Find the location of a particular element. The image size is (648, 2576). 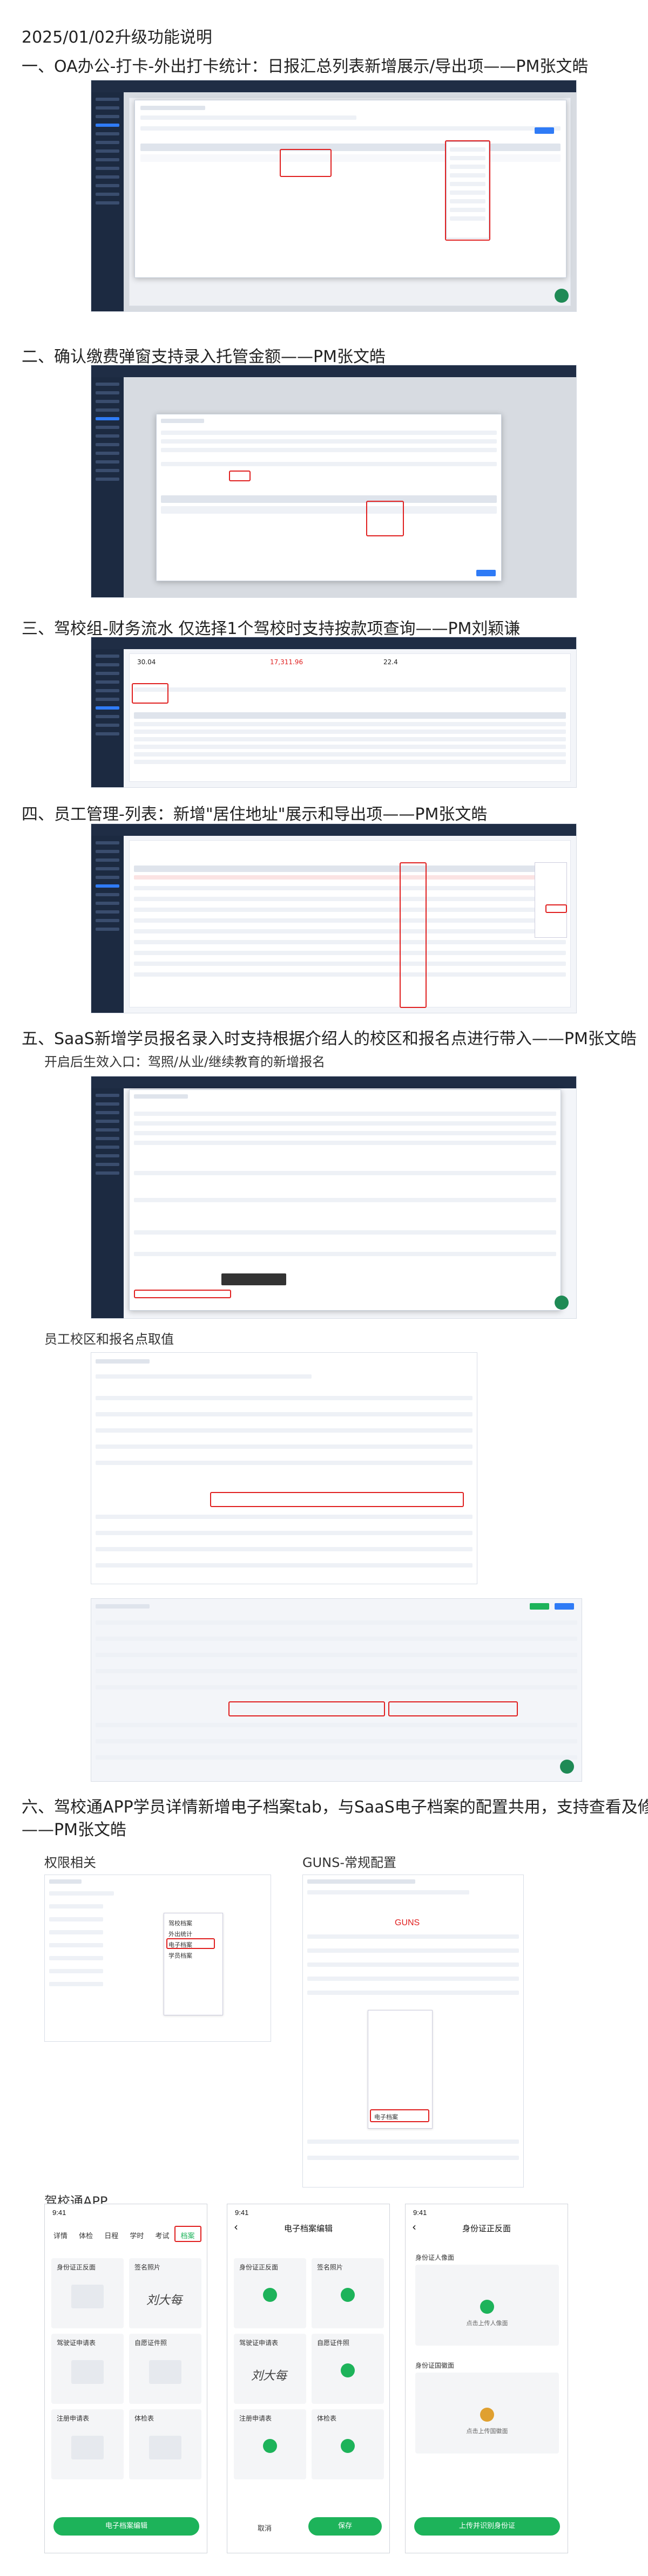

section-4-title: 四、员工管理-列表：新增"居住地址"展示和导出项——PM张文皓 is located at coordinates (255, 814).